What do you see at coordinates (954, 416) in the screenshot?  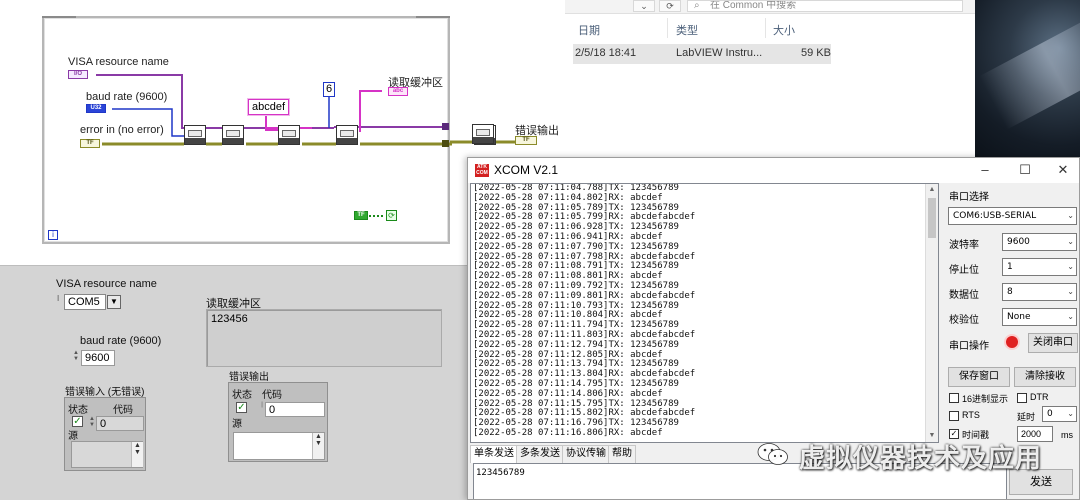 I see `rts-checkbox` at bounding box center [954, 416].